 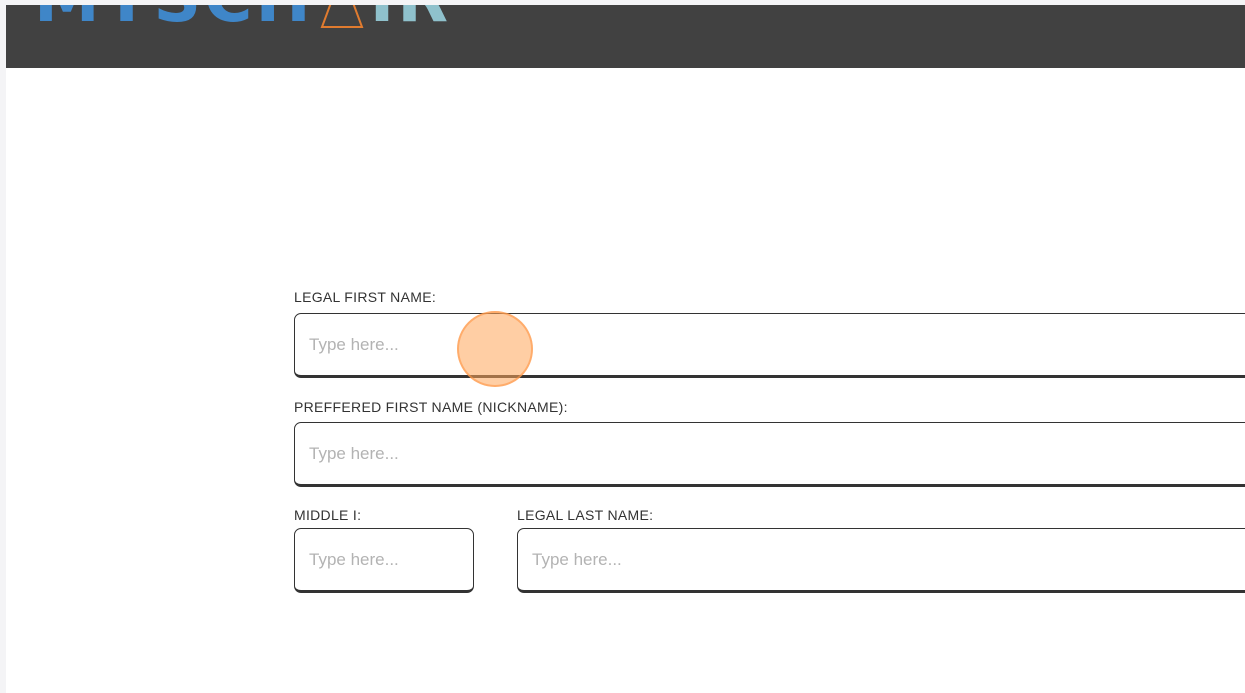 What do you see at coordinates (342, 17) in the screenshot?
I see `logo-triangle-icon` at bounding box center [342, 17].